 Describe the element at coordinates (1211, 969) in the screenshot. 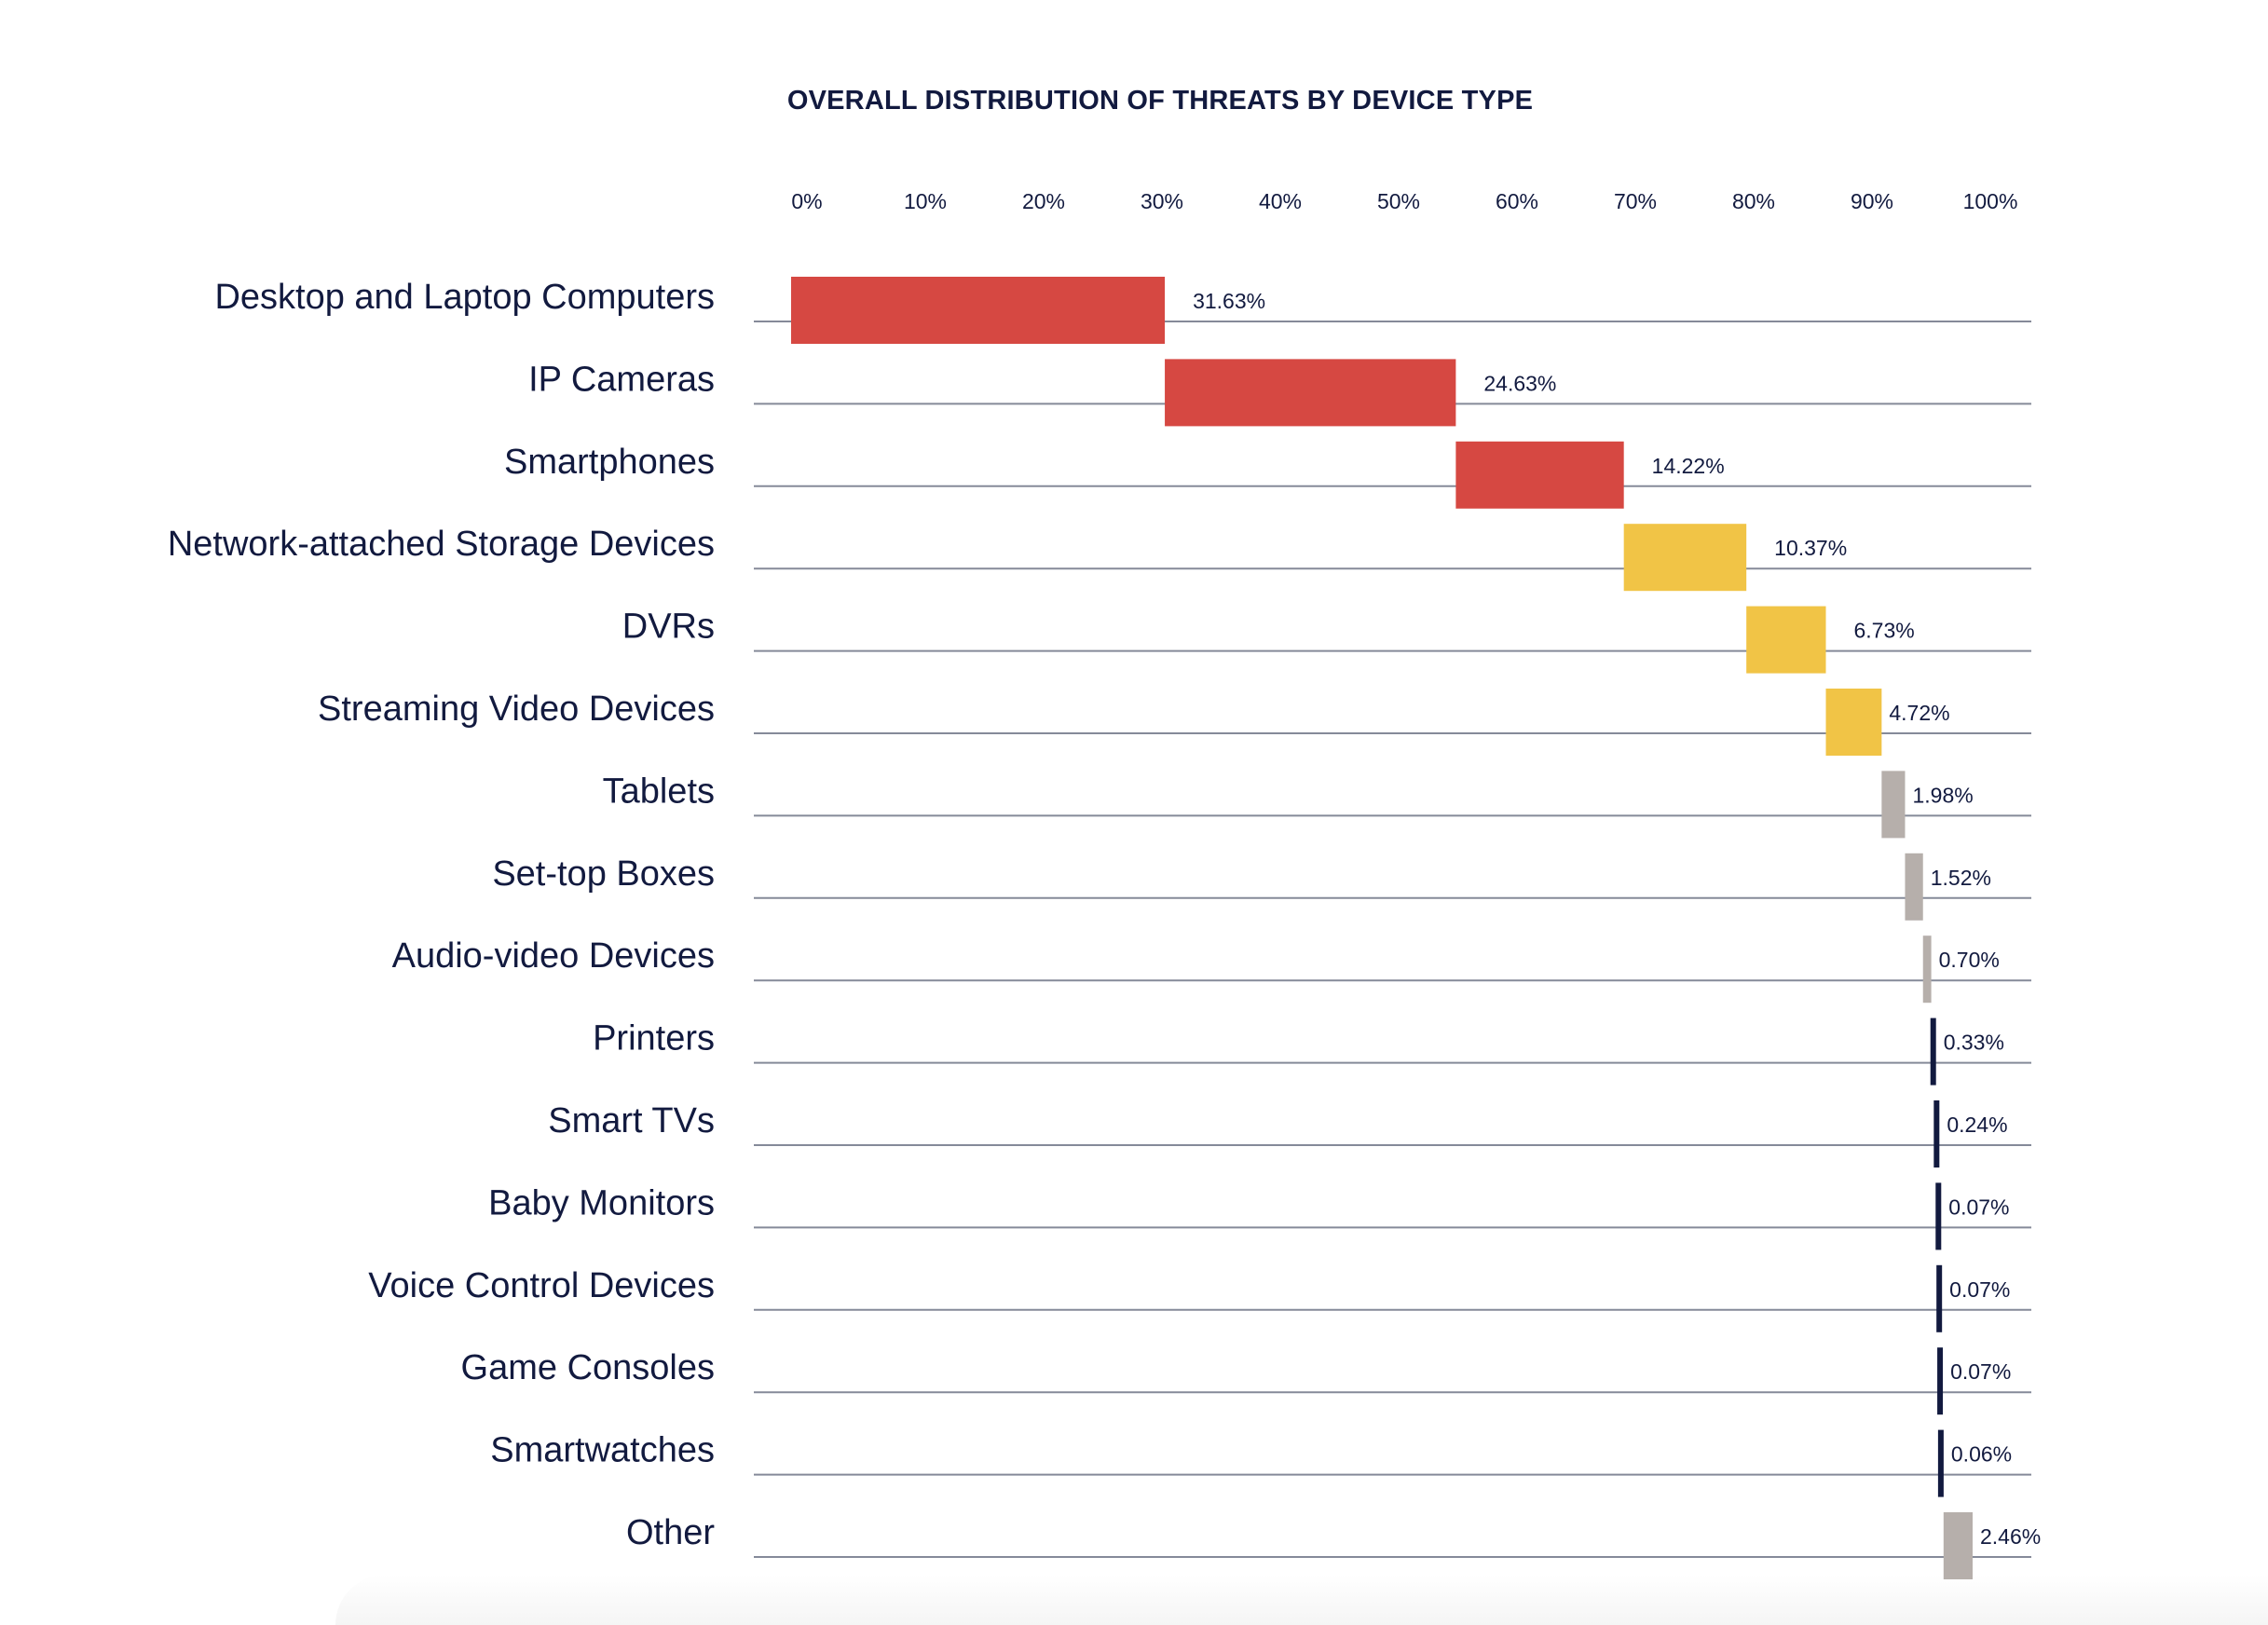

I see `chart-row: Audio-video Devices 0.70%` at that location.